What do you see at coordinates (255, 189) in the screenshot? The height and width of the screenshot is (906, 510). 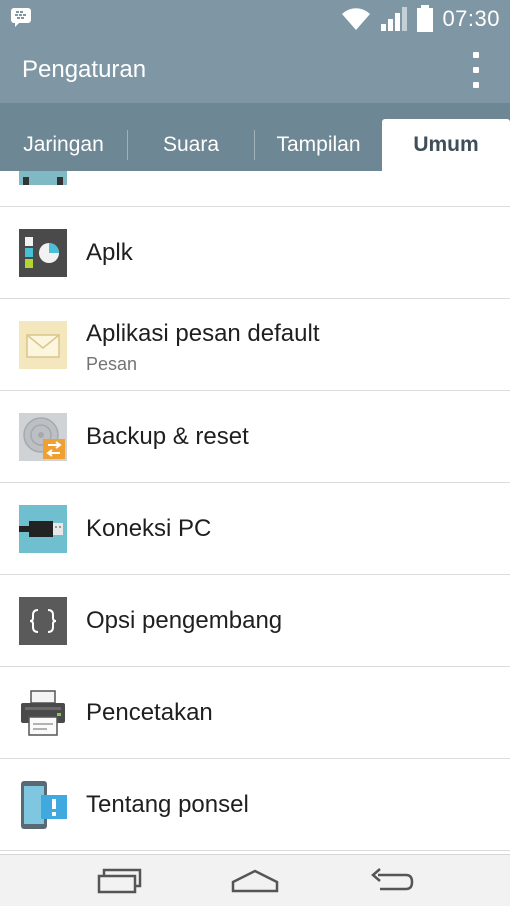 I see `list-item-partial` at bounding box center [255, 189].